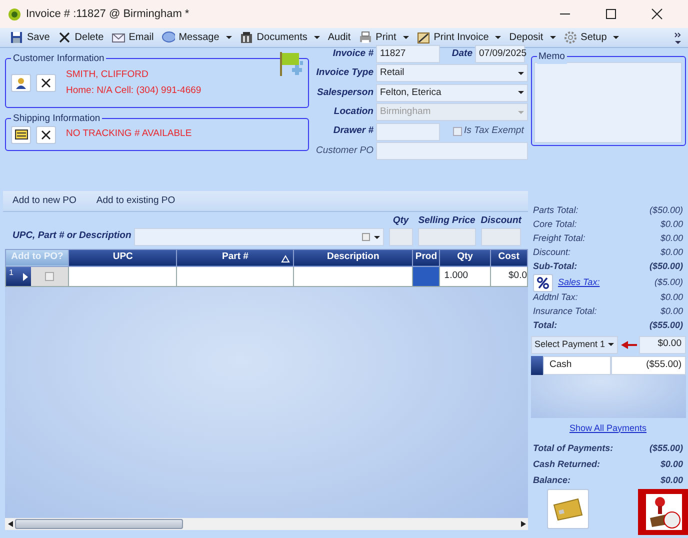 Image resolution: width=688 pixels, height=538 pixels. I want to click on credit-card-button, so click(567, 508).